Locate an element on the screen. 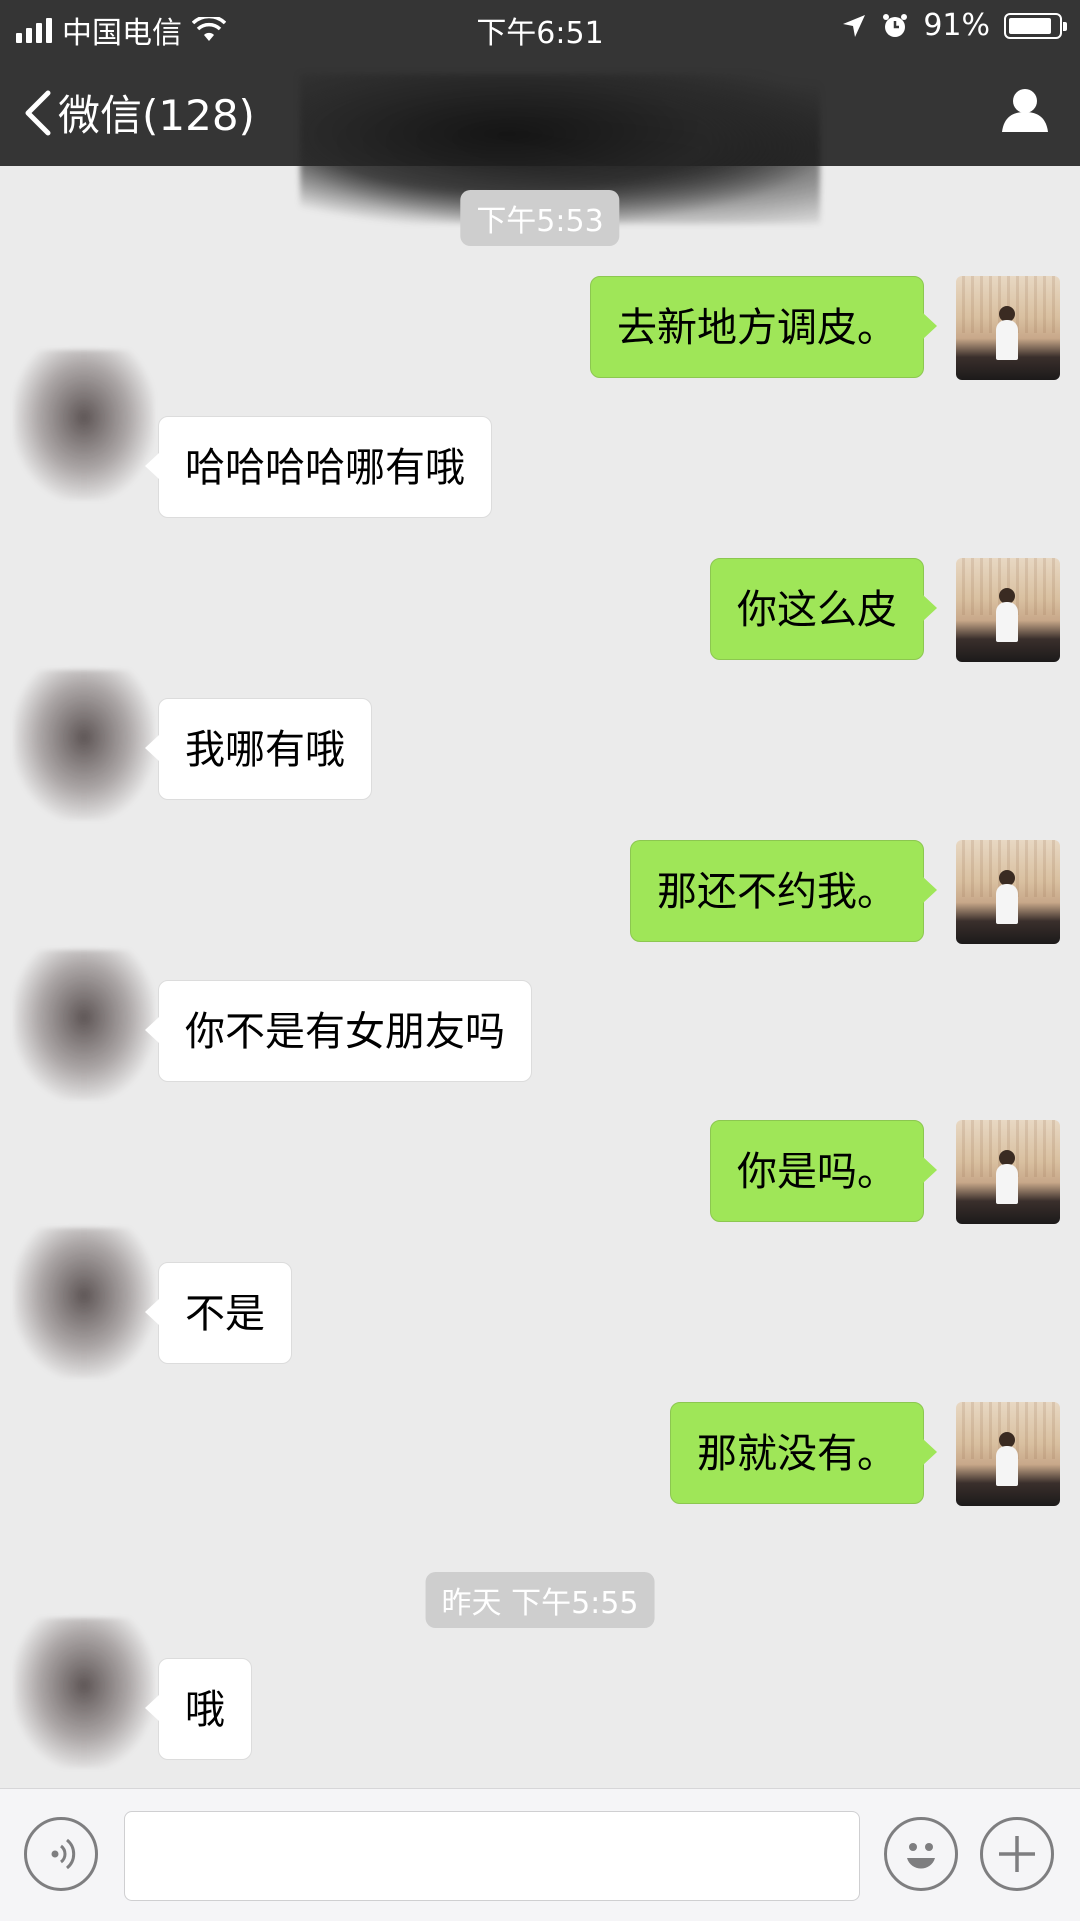 Image resolution: width=1080 pixels, height=1921 pixels. location-arrow-icon is located at coordinates (854, 25).